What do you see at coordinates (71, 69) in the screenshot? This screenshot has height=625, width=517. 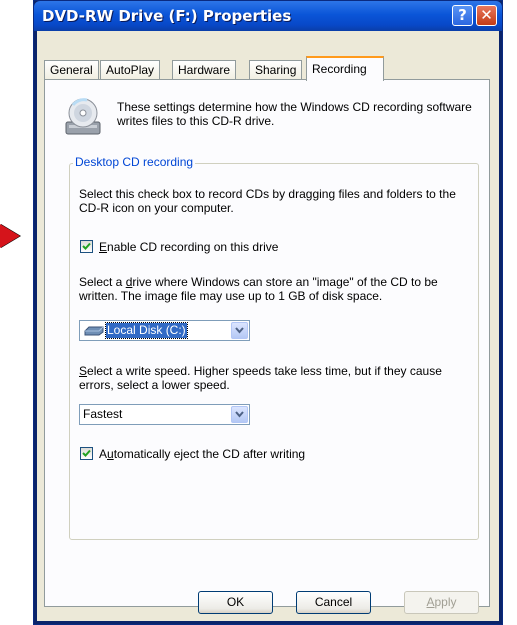 I see `tab-general: General` at bounding box center [71, 69].